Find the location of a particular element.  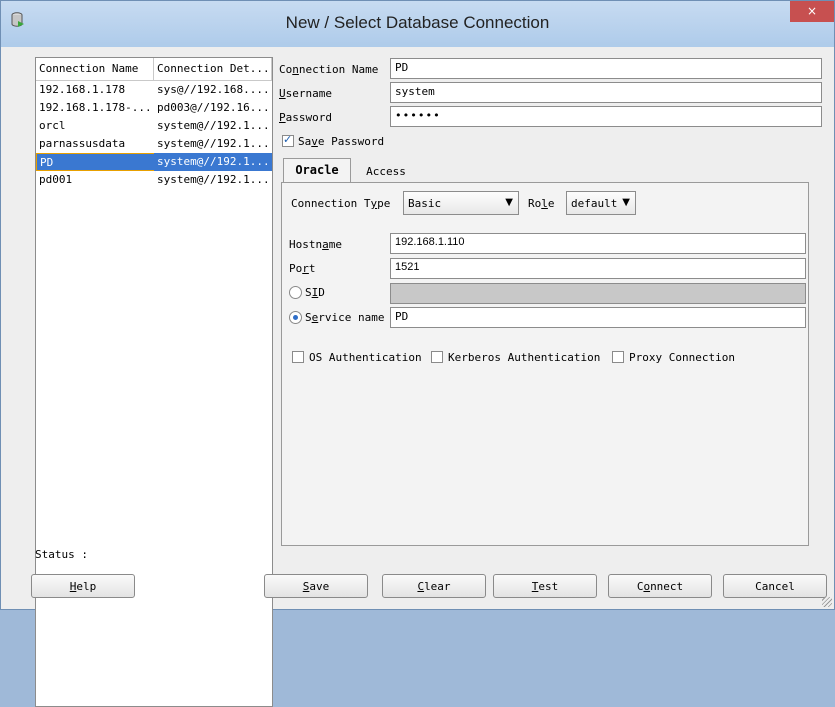

test-button: Test is located at coordinates (545, 586).